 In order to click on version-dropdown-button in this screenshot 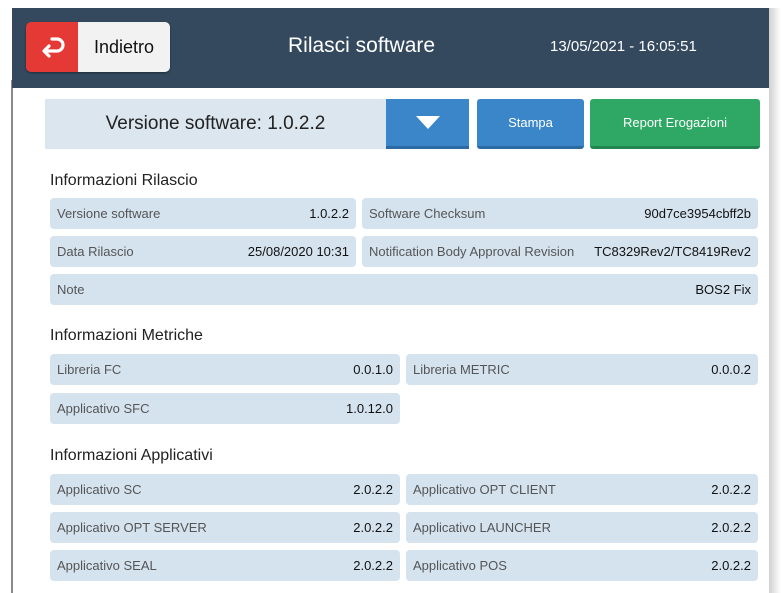, I will do `click(427, 124)`.